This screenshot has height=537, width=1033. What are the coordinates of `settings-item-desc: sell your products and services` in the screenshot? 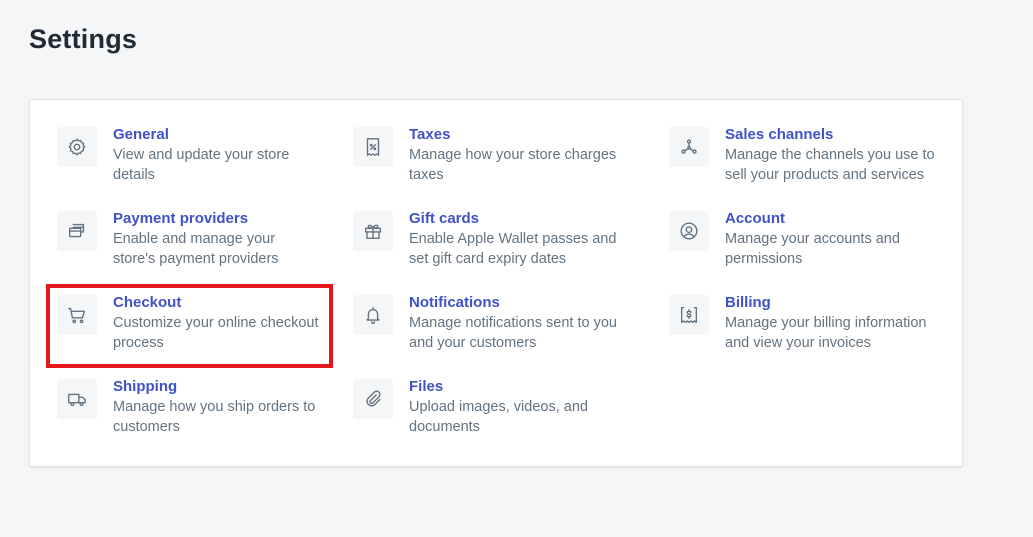 It's located at (825, 175).